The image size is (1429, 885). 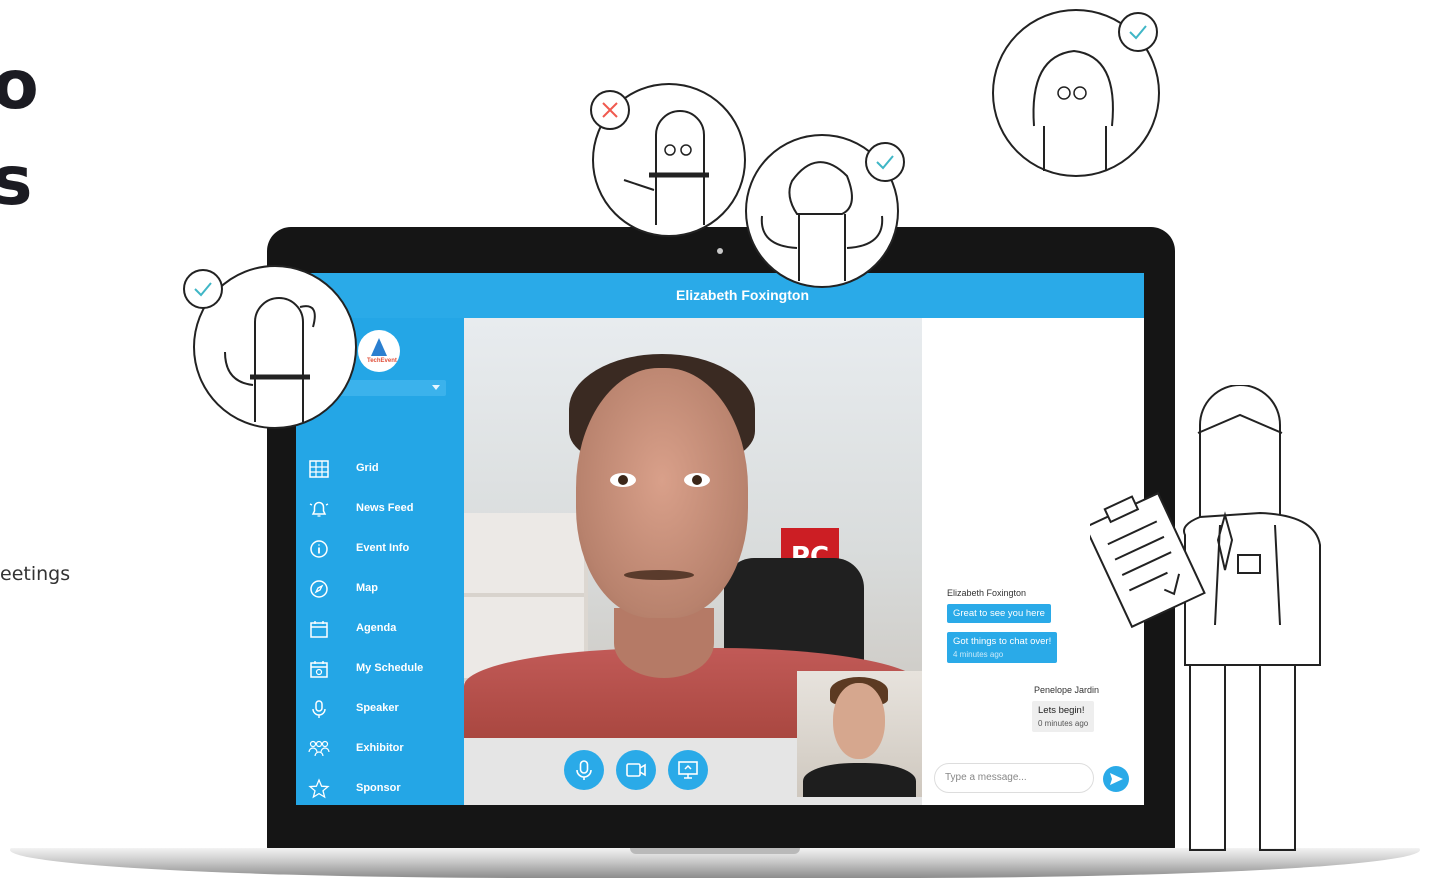 What do you see at coordinates (1061, 710) in the screenshot?
I see `chat-bubble-text: Lets begin!` at bounding box center [1061, 710].